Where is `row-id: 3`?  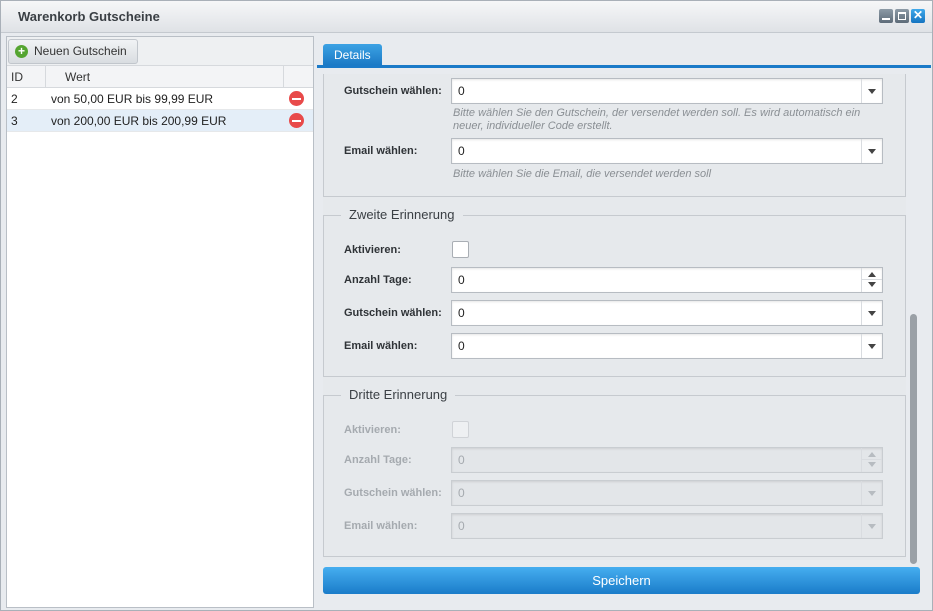 row-id: 3 is located at coordinates (14, 121).